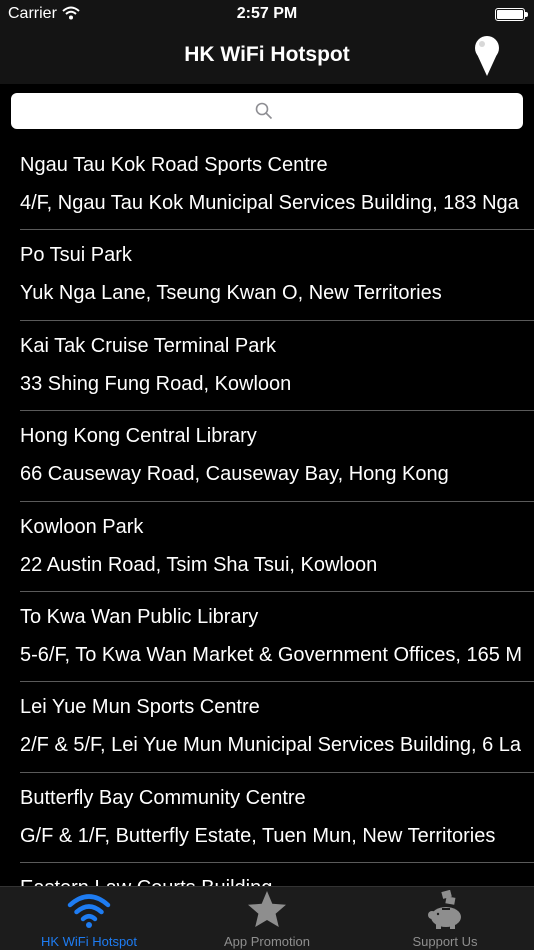  Describe the element at coordinates (174, 165) in the screenshot. I see `hotspot-name: Ngau Tau Kok Road Sports Centre` at that location.